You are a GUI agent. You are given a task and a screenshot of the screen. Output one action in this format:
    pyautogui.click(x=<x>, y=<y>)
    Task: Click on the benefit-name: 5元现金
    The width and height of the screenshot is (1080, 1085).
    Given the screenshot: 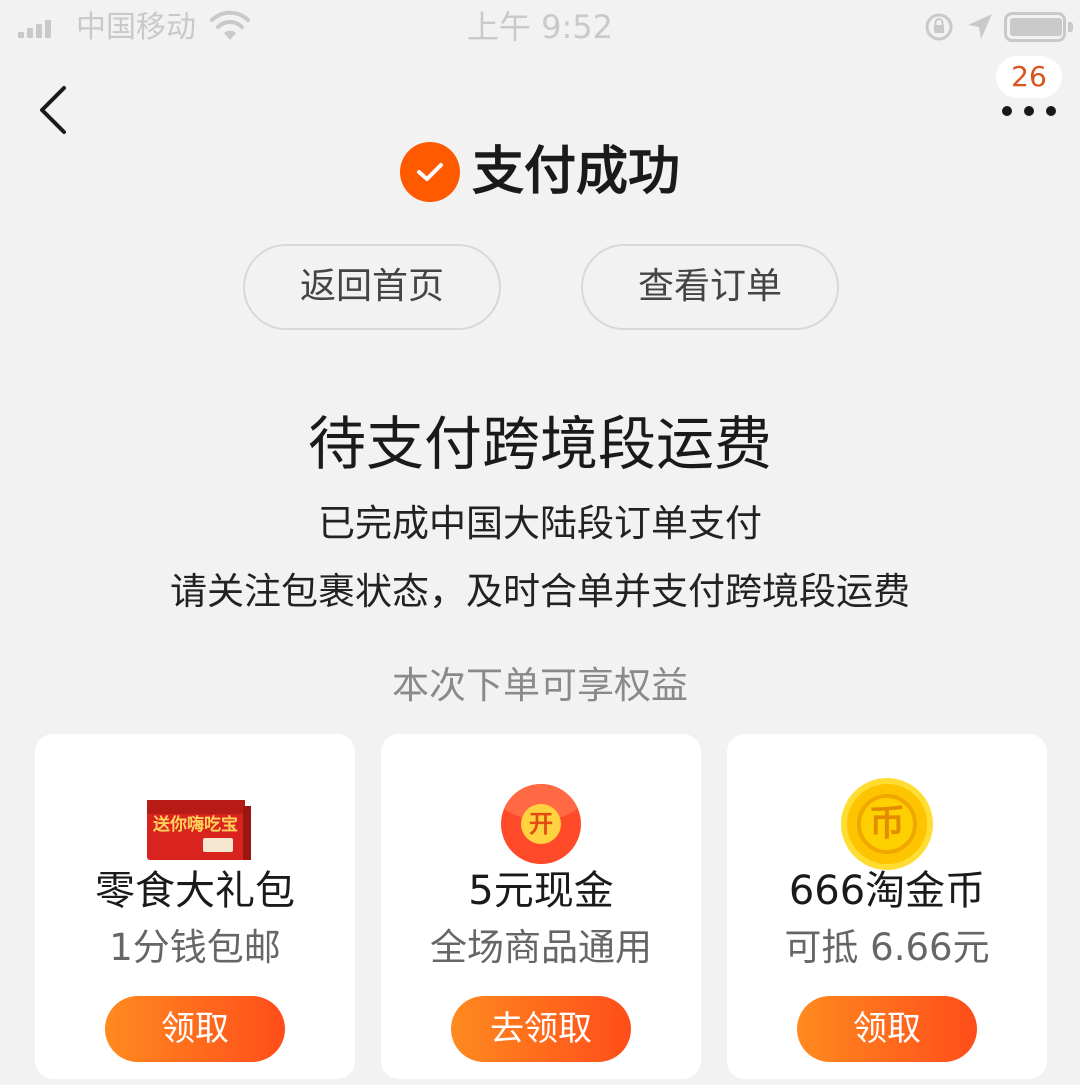 What is the action you would take?
    pyautogui.click(x=541, y=891)
    